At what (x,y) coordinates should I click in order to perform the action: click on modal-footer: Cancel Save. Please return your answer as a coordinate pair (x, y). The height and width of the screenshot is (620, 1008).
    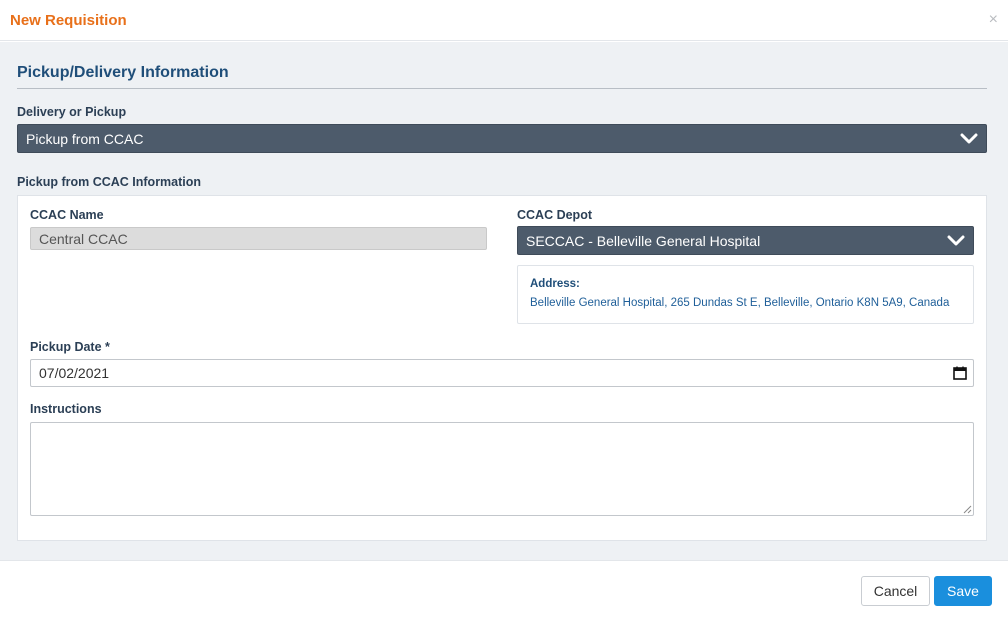
    Looking at the image, I should click on (504, 590).